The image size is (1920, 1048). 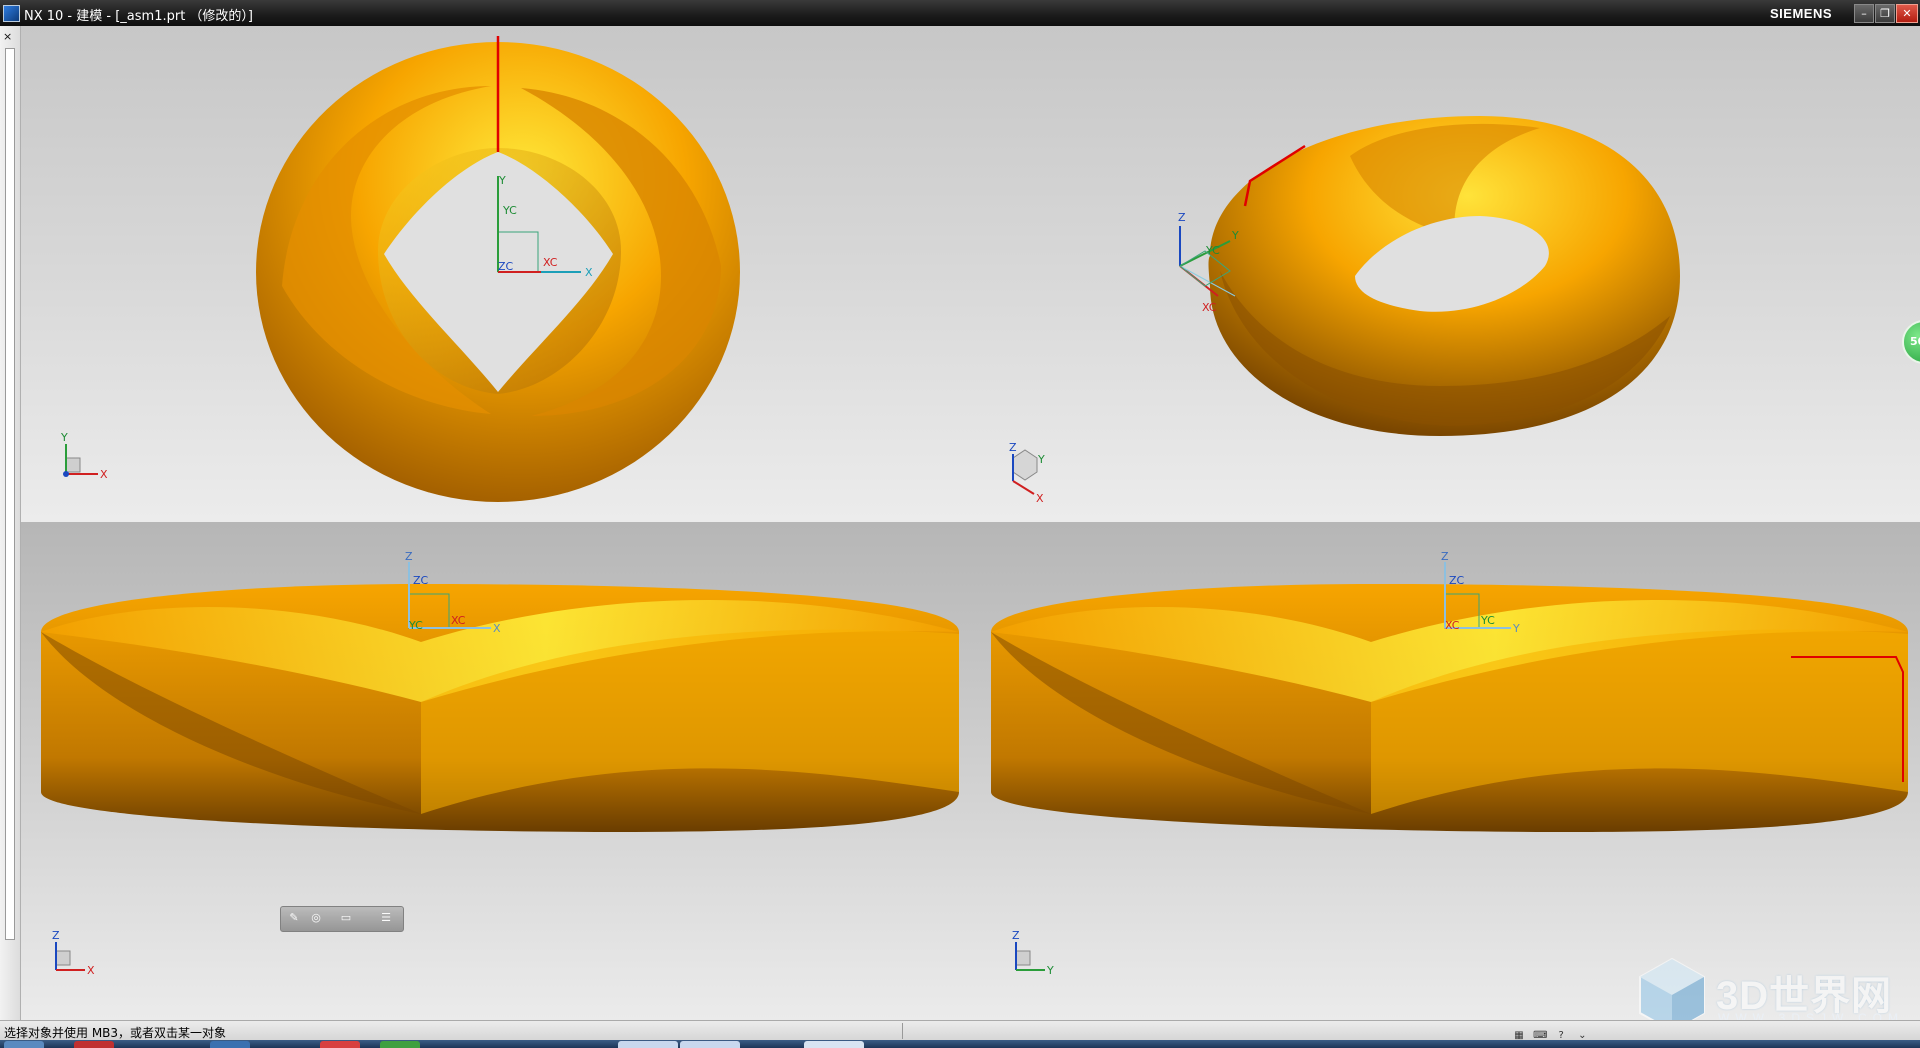 I want to click on status-divider, so click(x=902, y=1031).